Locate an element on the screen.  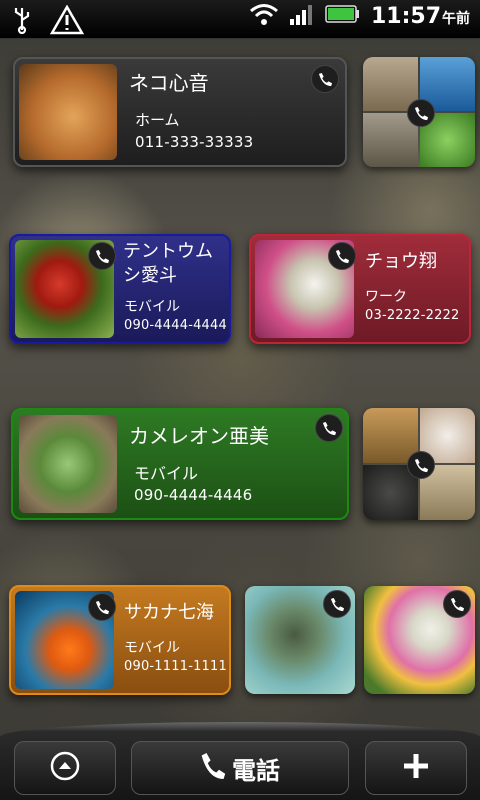
contact-card-kameleon: カメレオン亜美 モバイル 090-4444-4446 is located at coordinates (180, 464).